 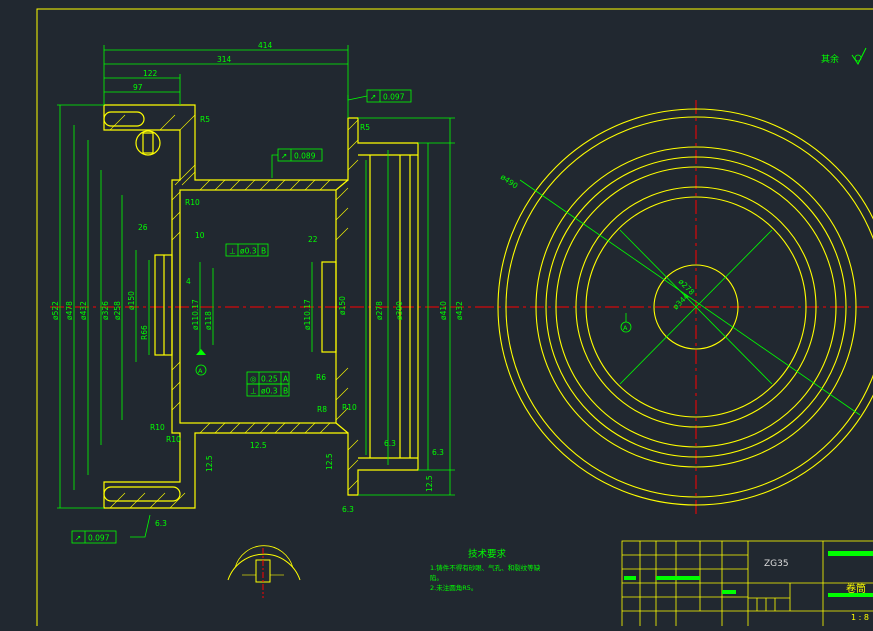 What do you see at coordinates (248, 251) in the screenshot?
I see `tol-3-value: ø0.3` at bounding box center [248, 251].